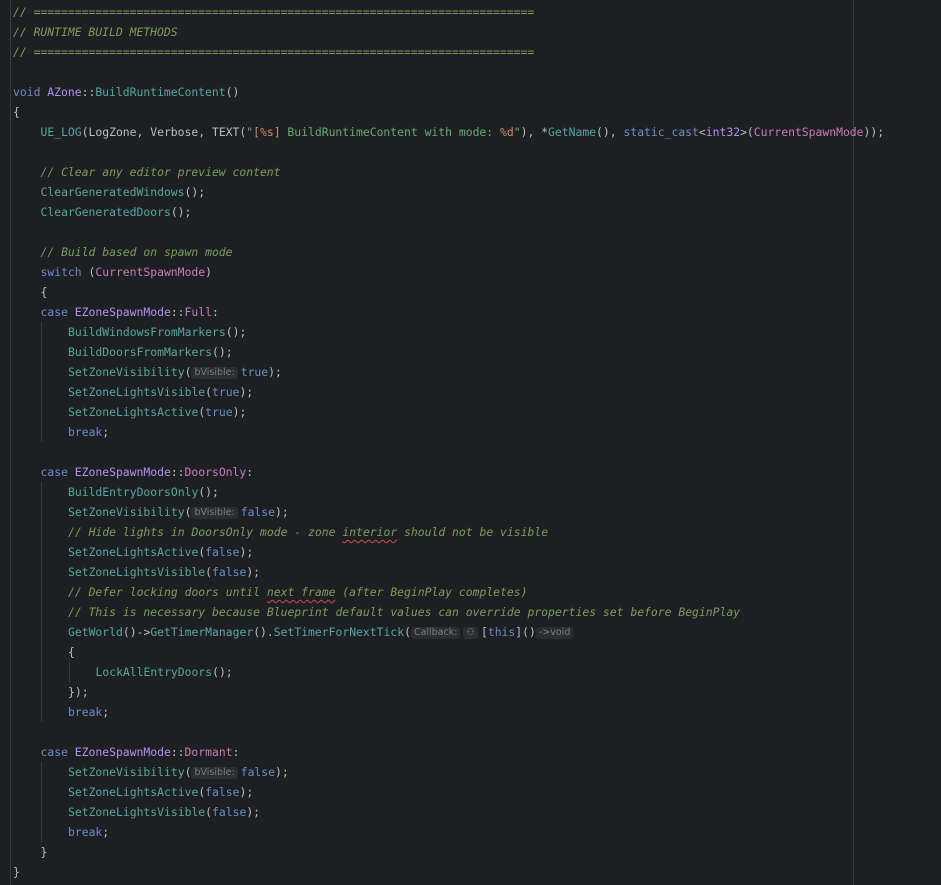 The height and width of the screenshot is (885, 941). What do you see at coordinates (529, 632) in the screenshot?
I see `code-token: ()` at bounding box center [529, 632].